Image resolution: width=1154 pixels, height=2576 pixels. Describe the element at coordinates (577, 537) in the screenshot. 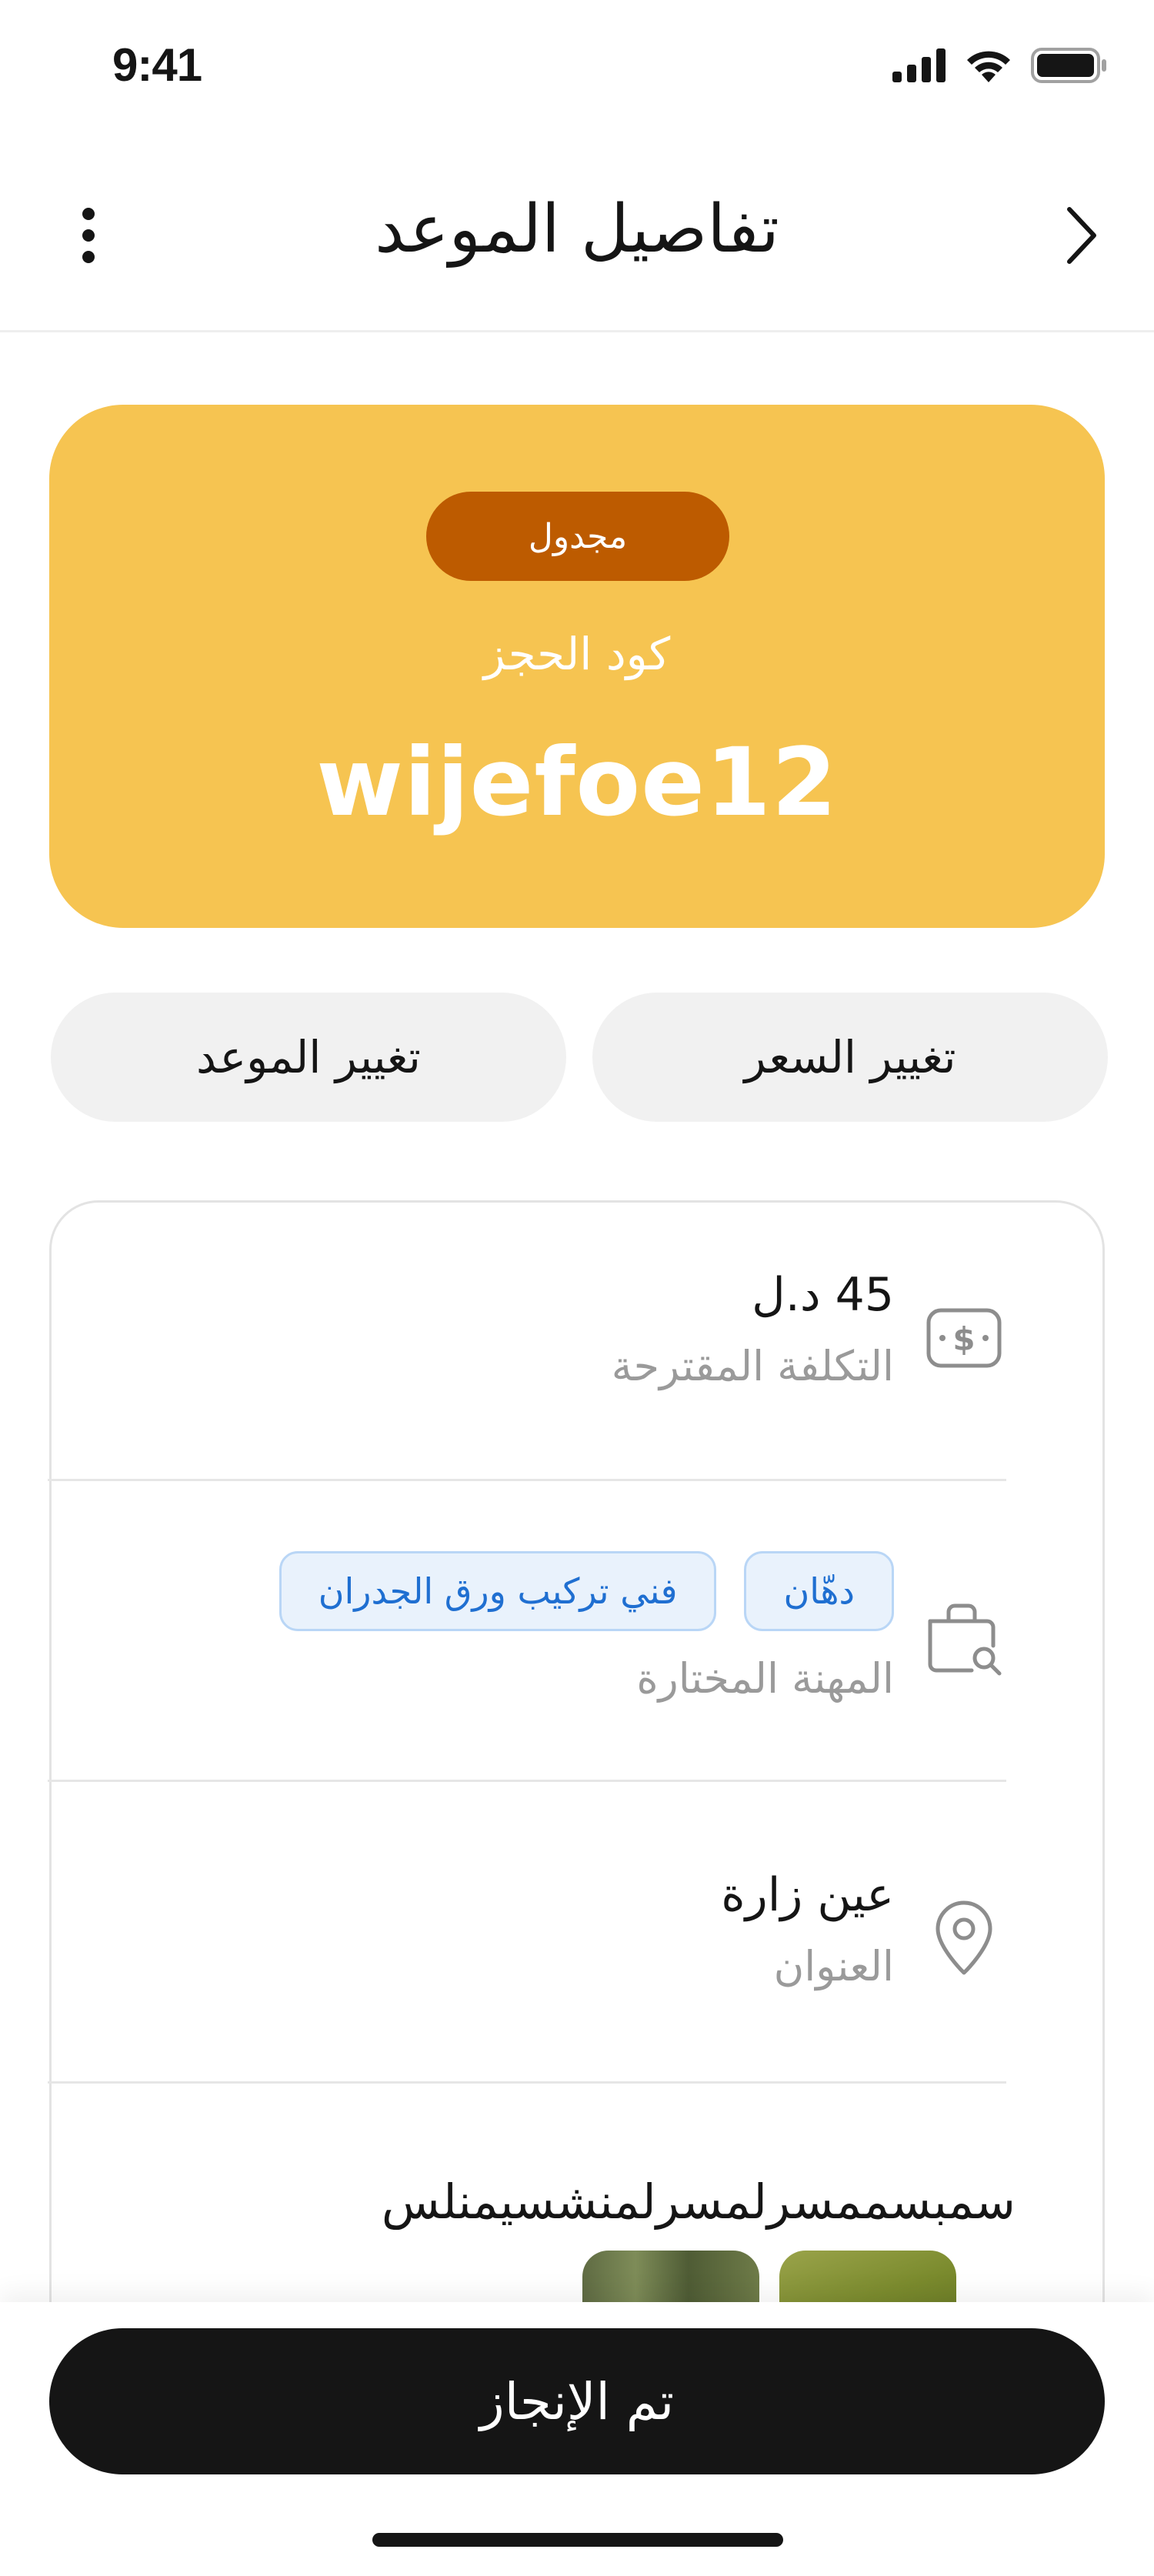

I see `status-badge: مجدول` at that location.